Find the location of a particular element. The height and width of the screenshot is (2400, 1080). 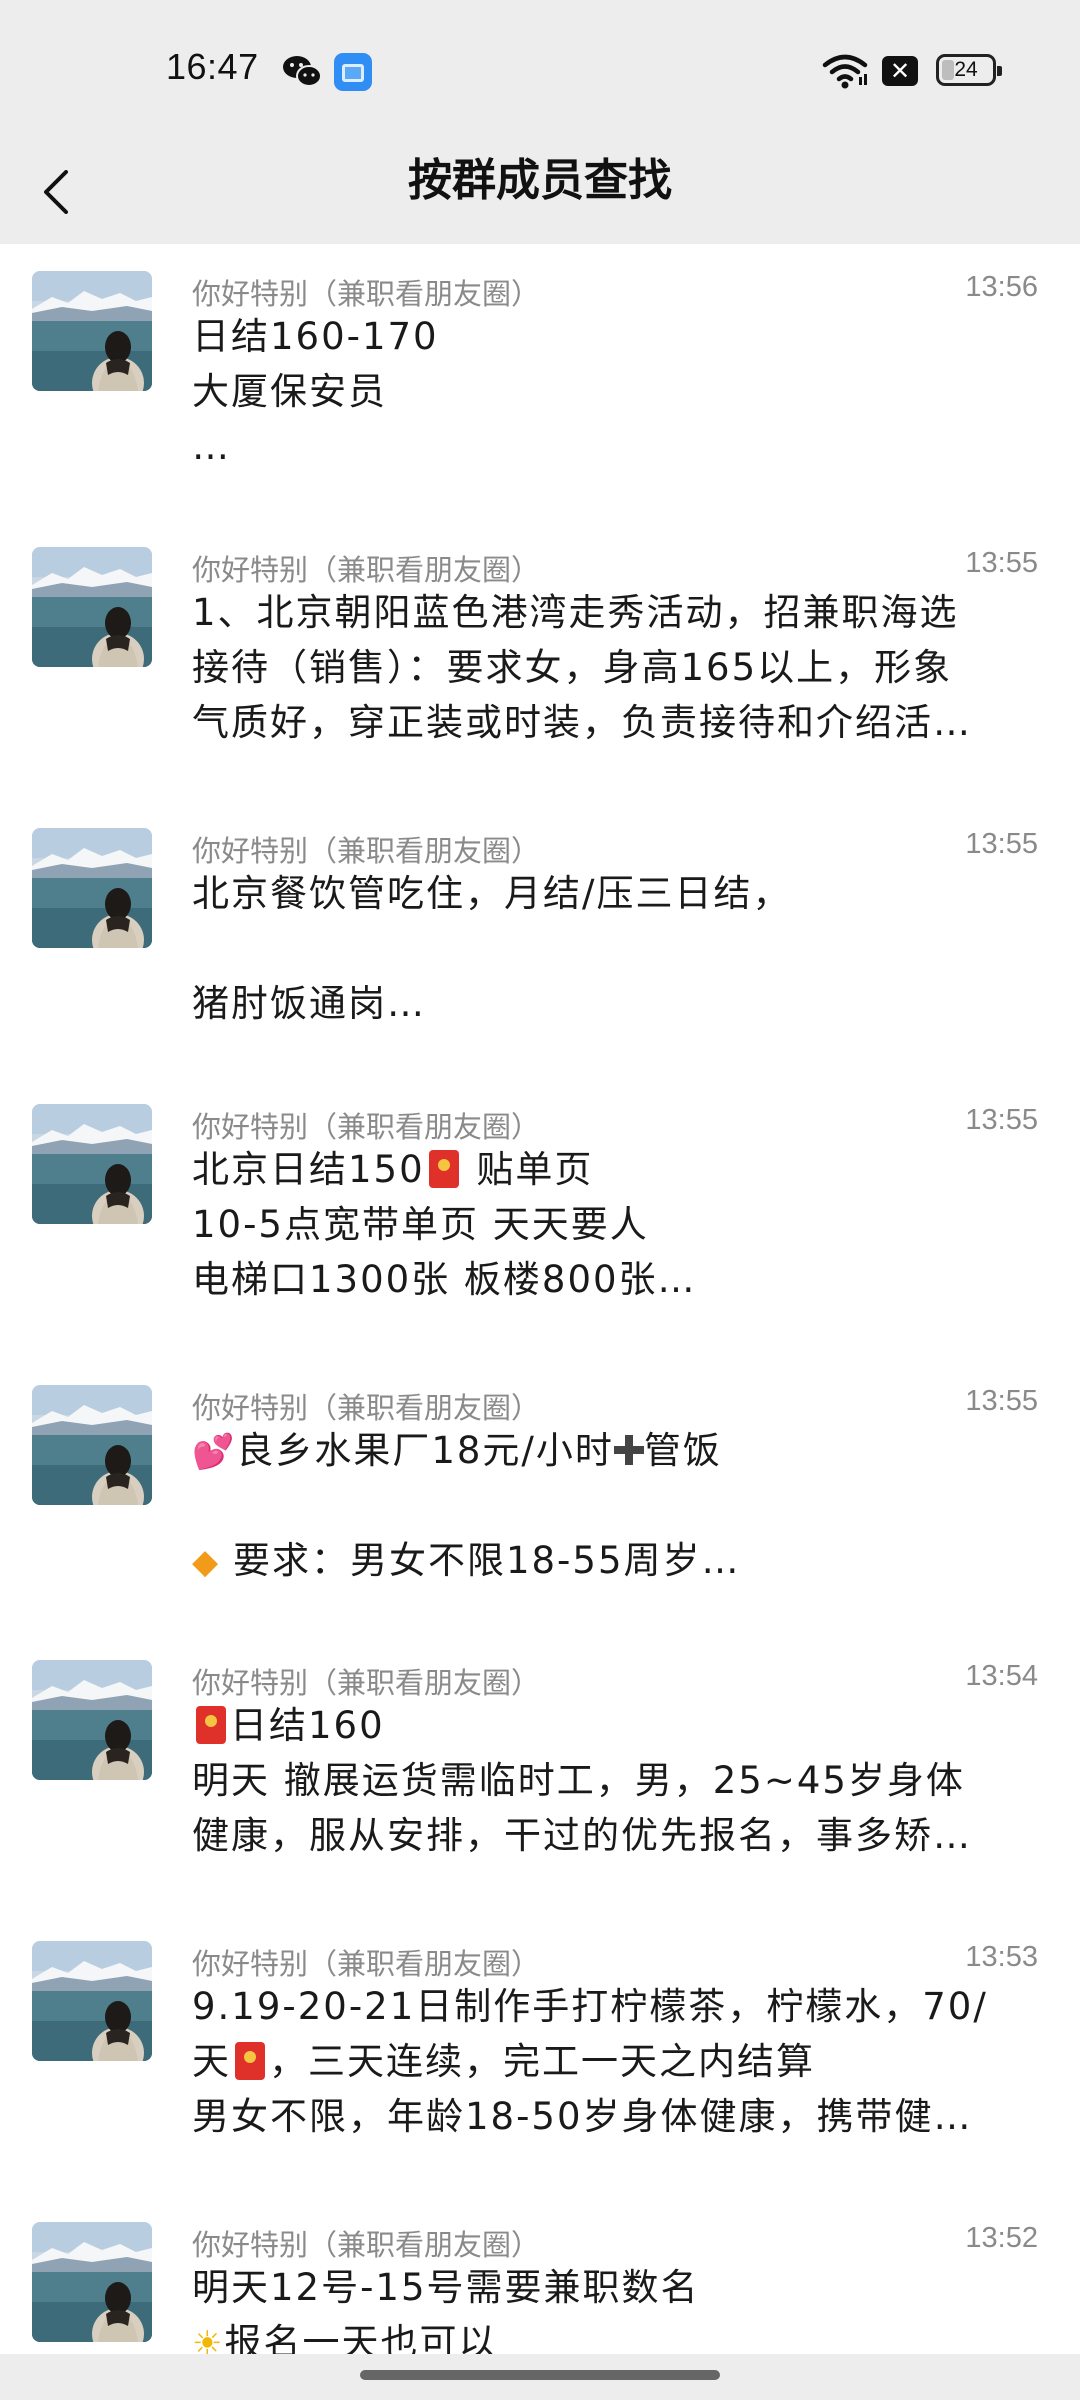

message-text: 管饭 is located at coordinates (682, 1450).